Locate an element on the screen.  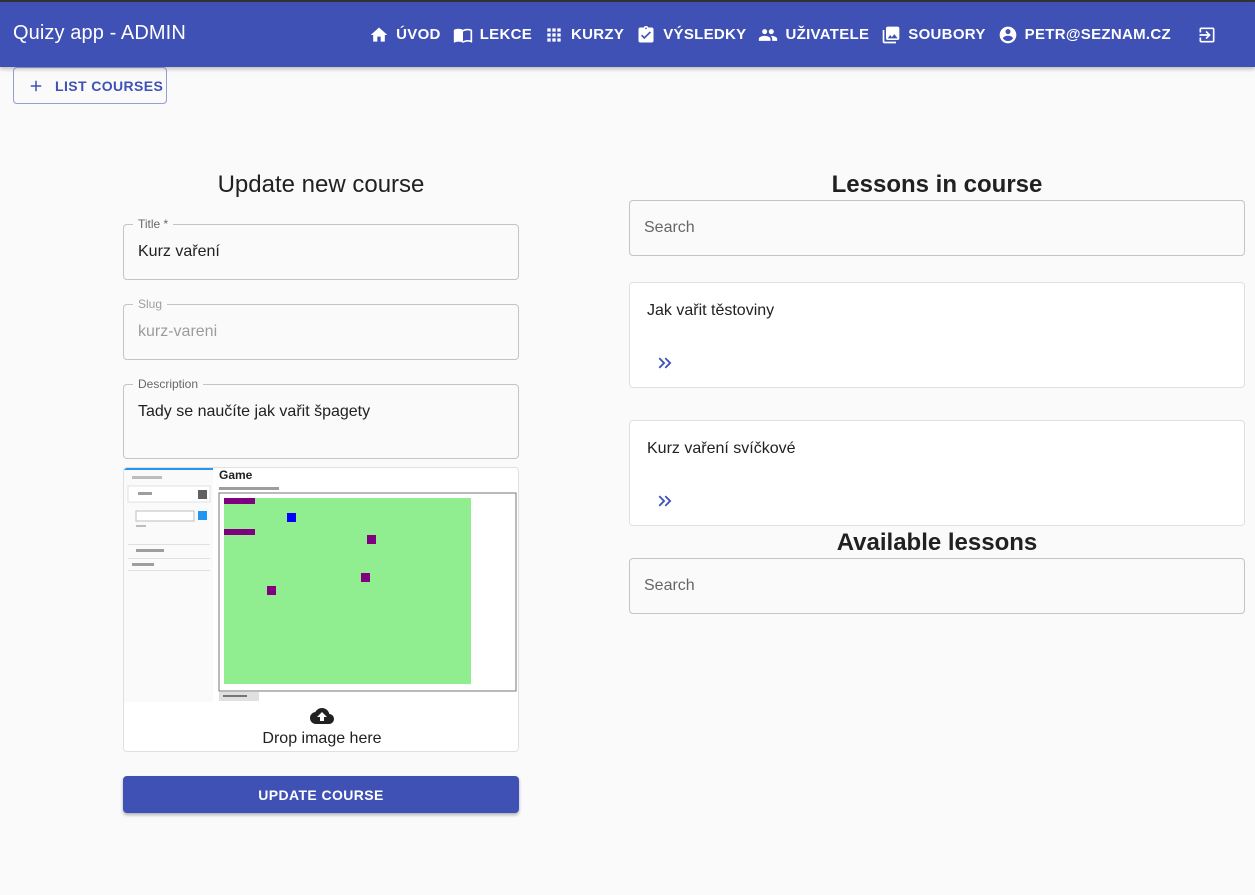
title-field: Title * Kurz vaření is located at coordinates (321, 248).